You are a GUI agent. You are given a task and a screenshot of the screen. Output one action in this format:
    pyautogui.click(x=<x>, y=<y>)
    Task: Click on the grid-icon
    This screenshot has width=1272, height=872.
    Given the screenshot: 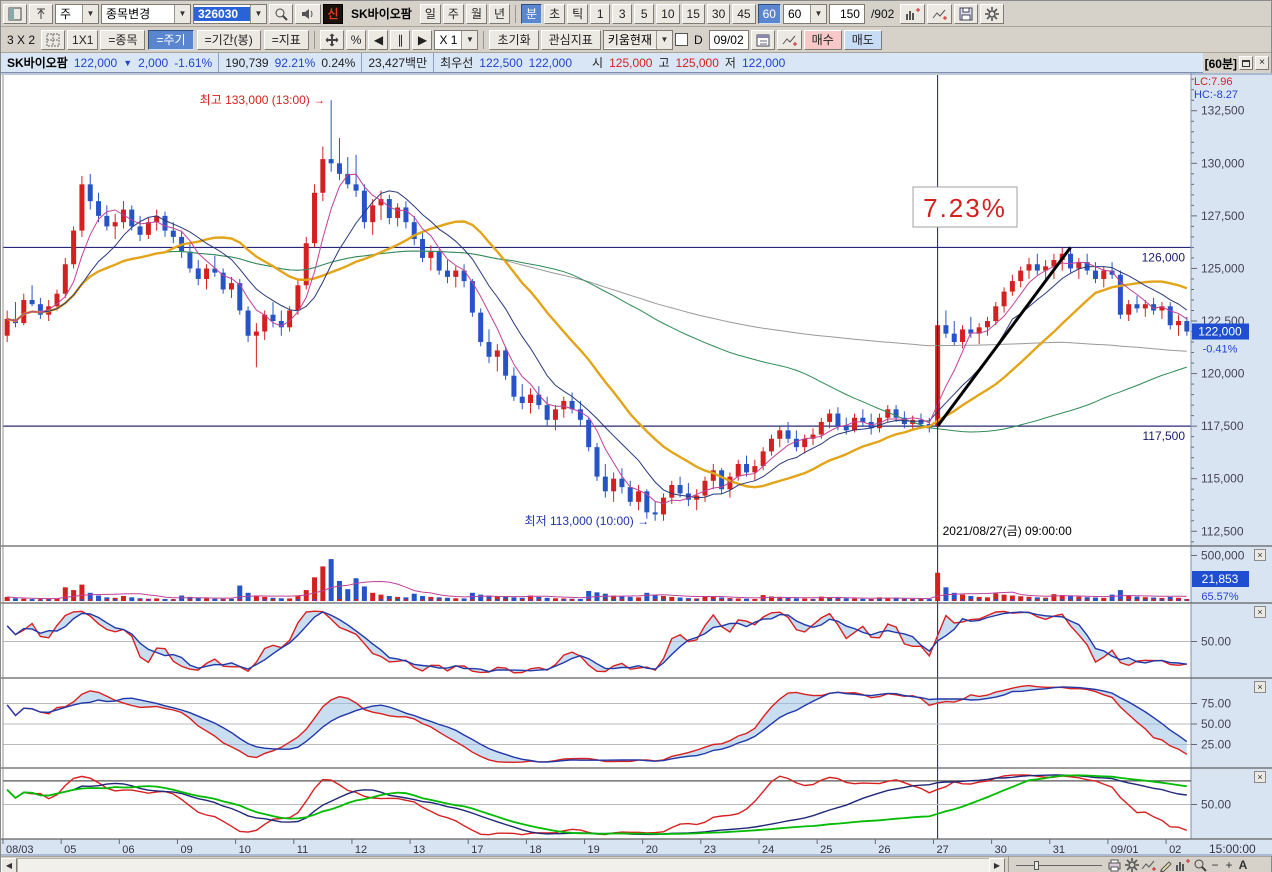 What is the action you would take?
    pyautogui.click(x=53, y=39)
    